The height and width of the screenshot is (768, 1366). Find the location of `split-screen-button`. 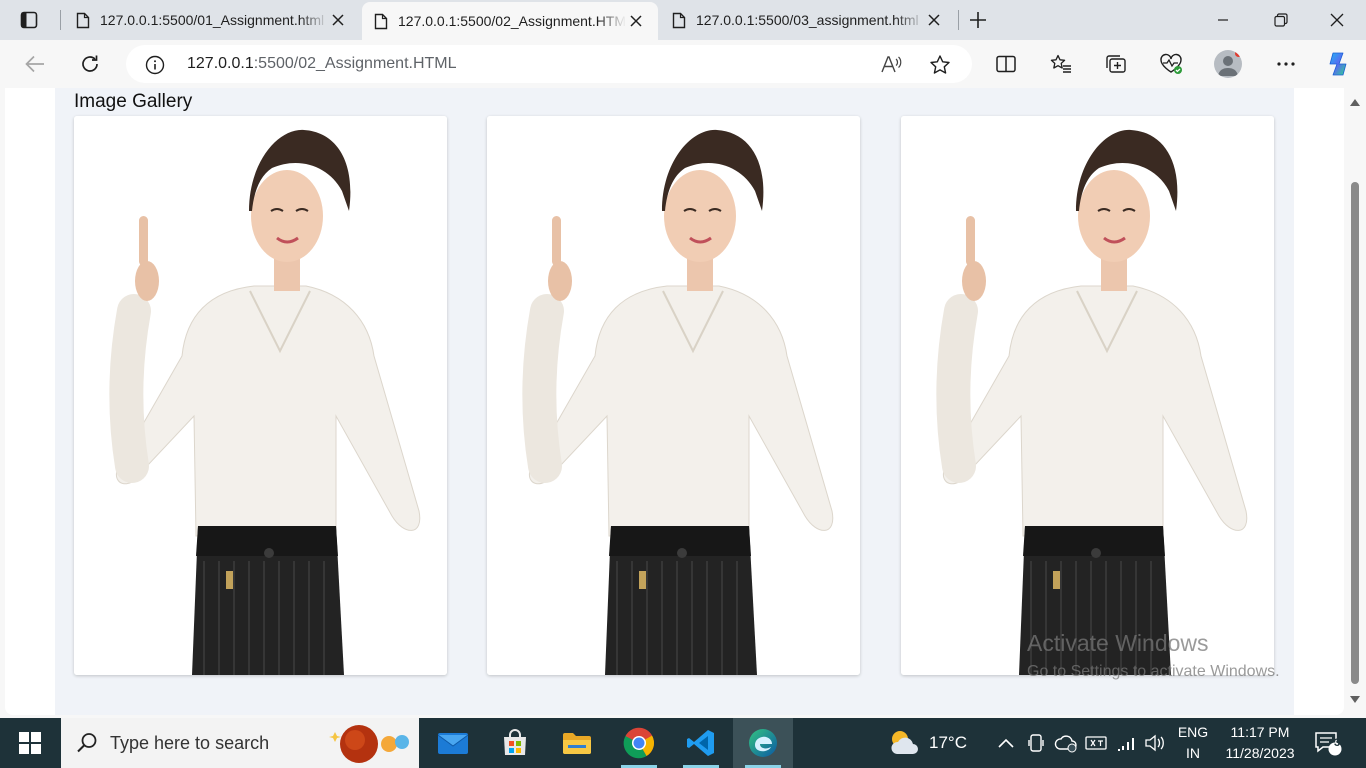

split-screen-button is located at coordinates (1006, 64).